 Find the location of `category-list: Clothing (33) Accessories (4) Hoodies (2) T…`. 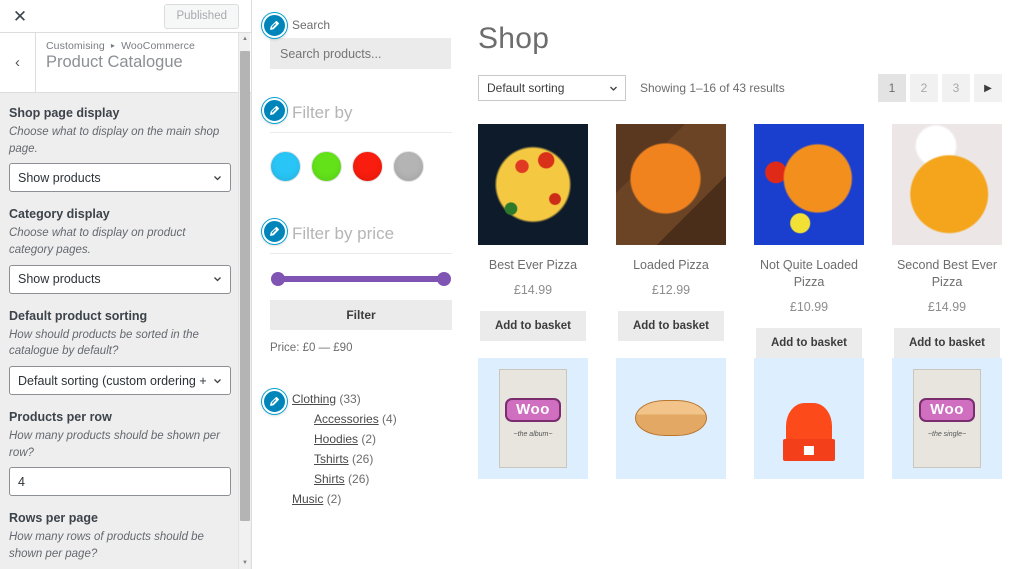

category-list: Clothing (33) Accessories (4) Hoodies (2) T… is located at coordinates (361, 449).